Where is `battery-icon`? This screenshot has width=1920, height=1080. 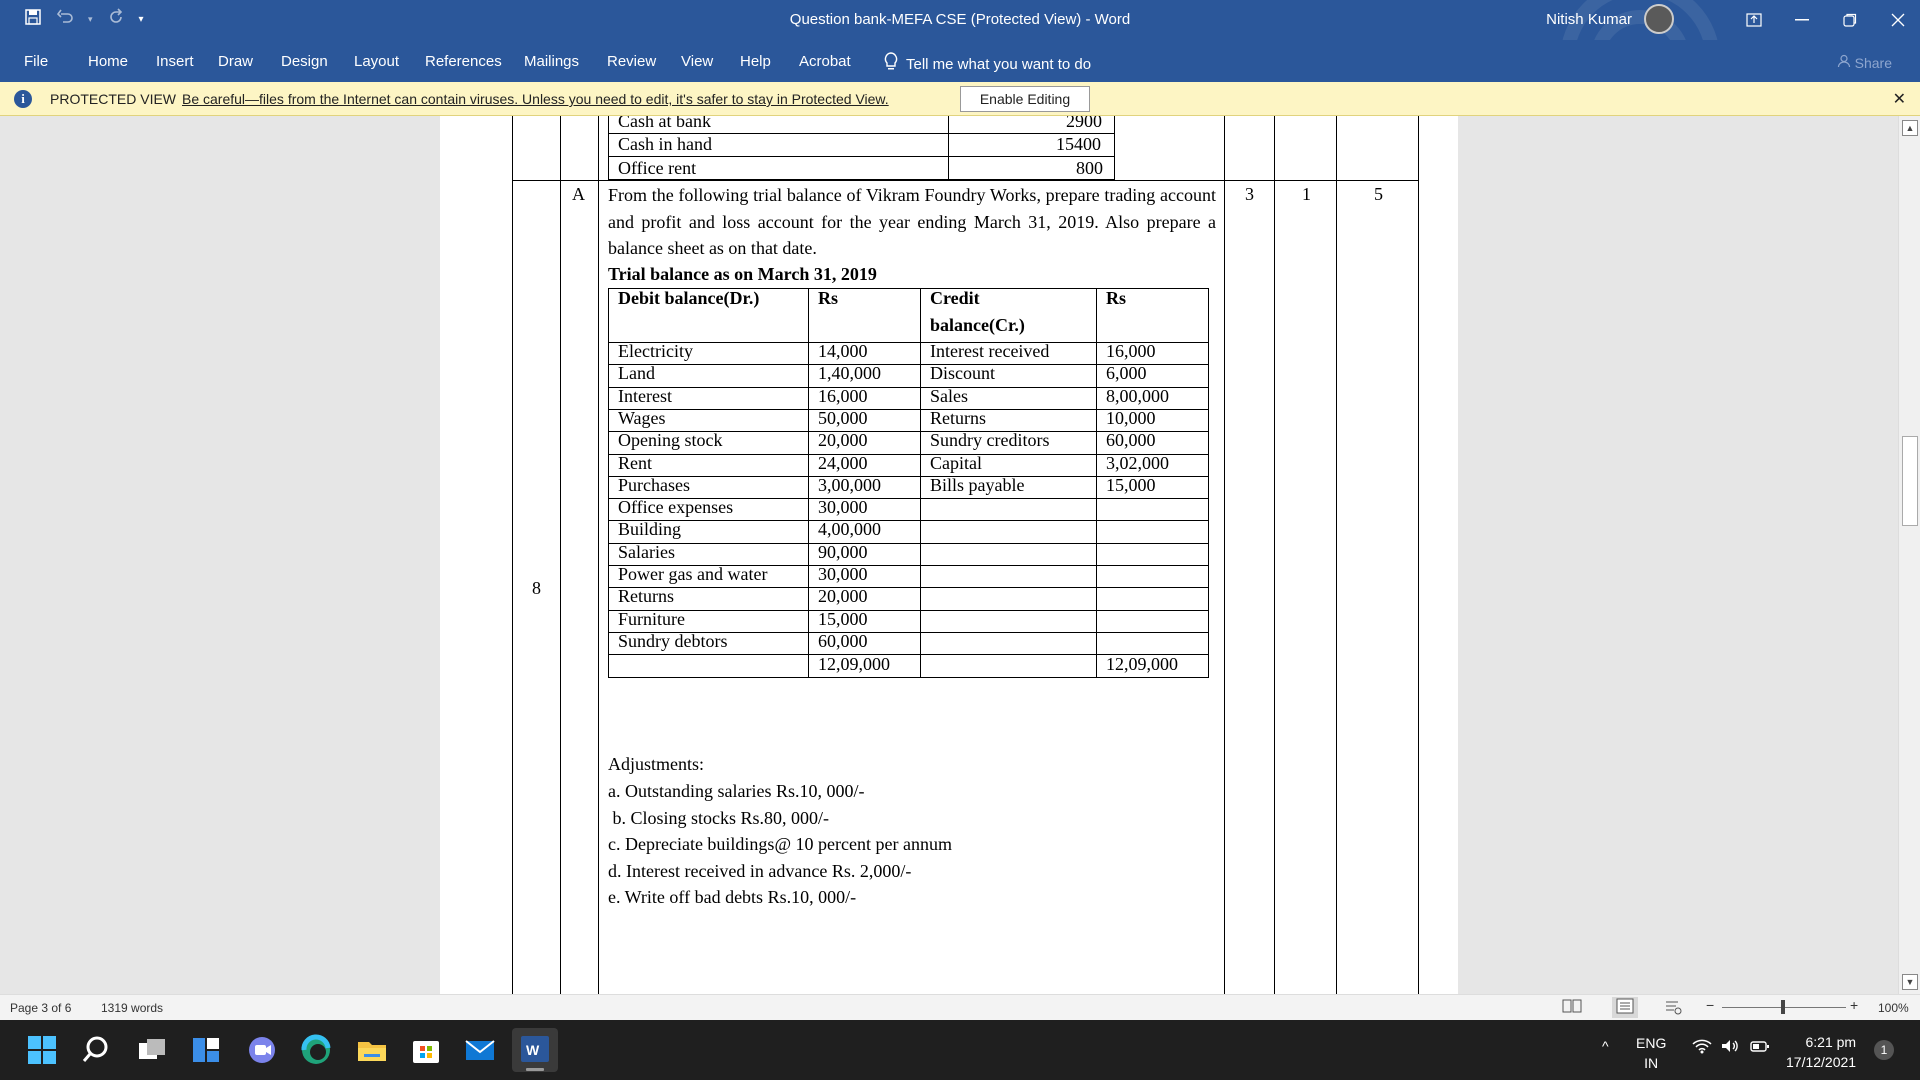 battery-icon is located at coordinates (1760, 1047).